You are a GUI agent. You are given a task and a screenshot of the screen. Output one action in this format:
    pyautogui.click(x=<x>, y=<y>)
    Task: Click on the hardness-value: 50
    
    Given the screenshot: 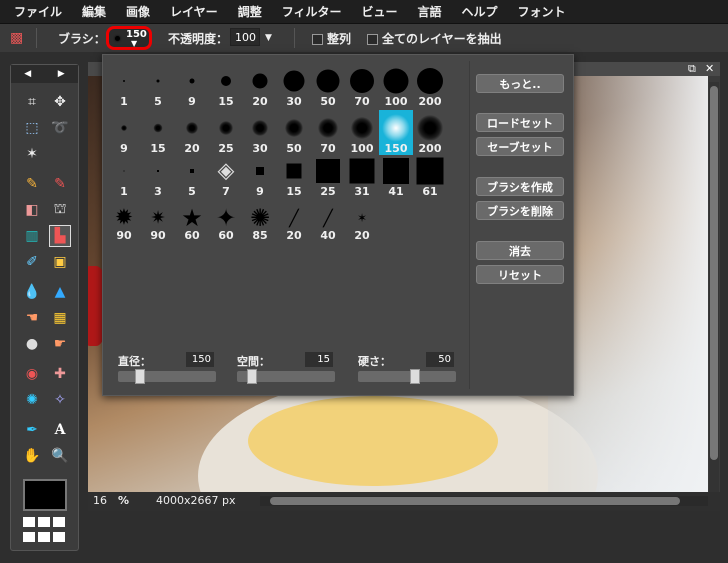 What is the action you would take?
    pyautogui.click(x=440, y=359)
    